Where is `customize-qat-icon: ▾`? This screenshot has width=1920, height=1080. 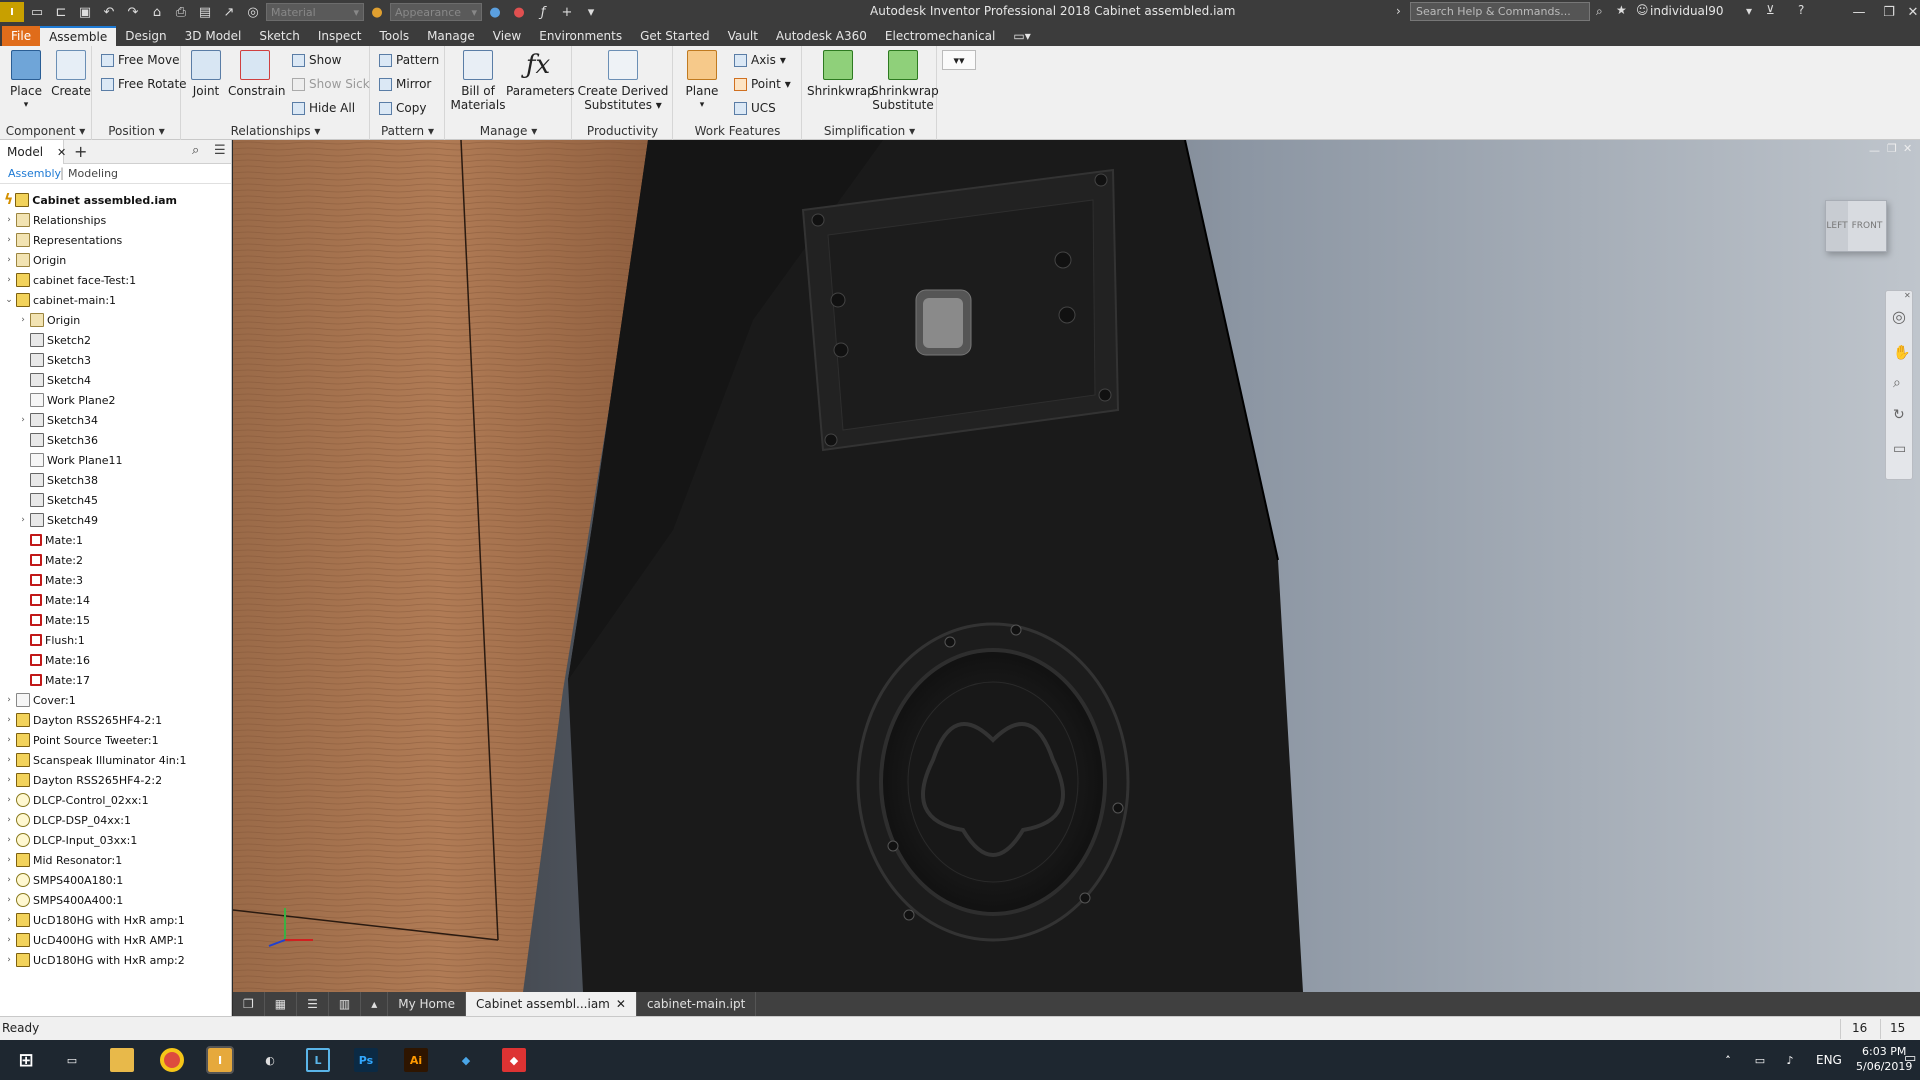
customize-qat-icon: ▾ is located at coordinates (591, 12).